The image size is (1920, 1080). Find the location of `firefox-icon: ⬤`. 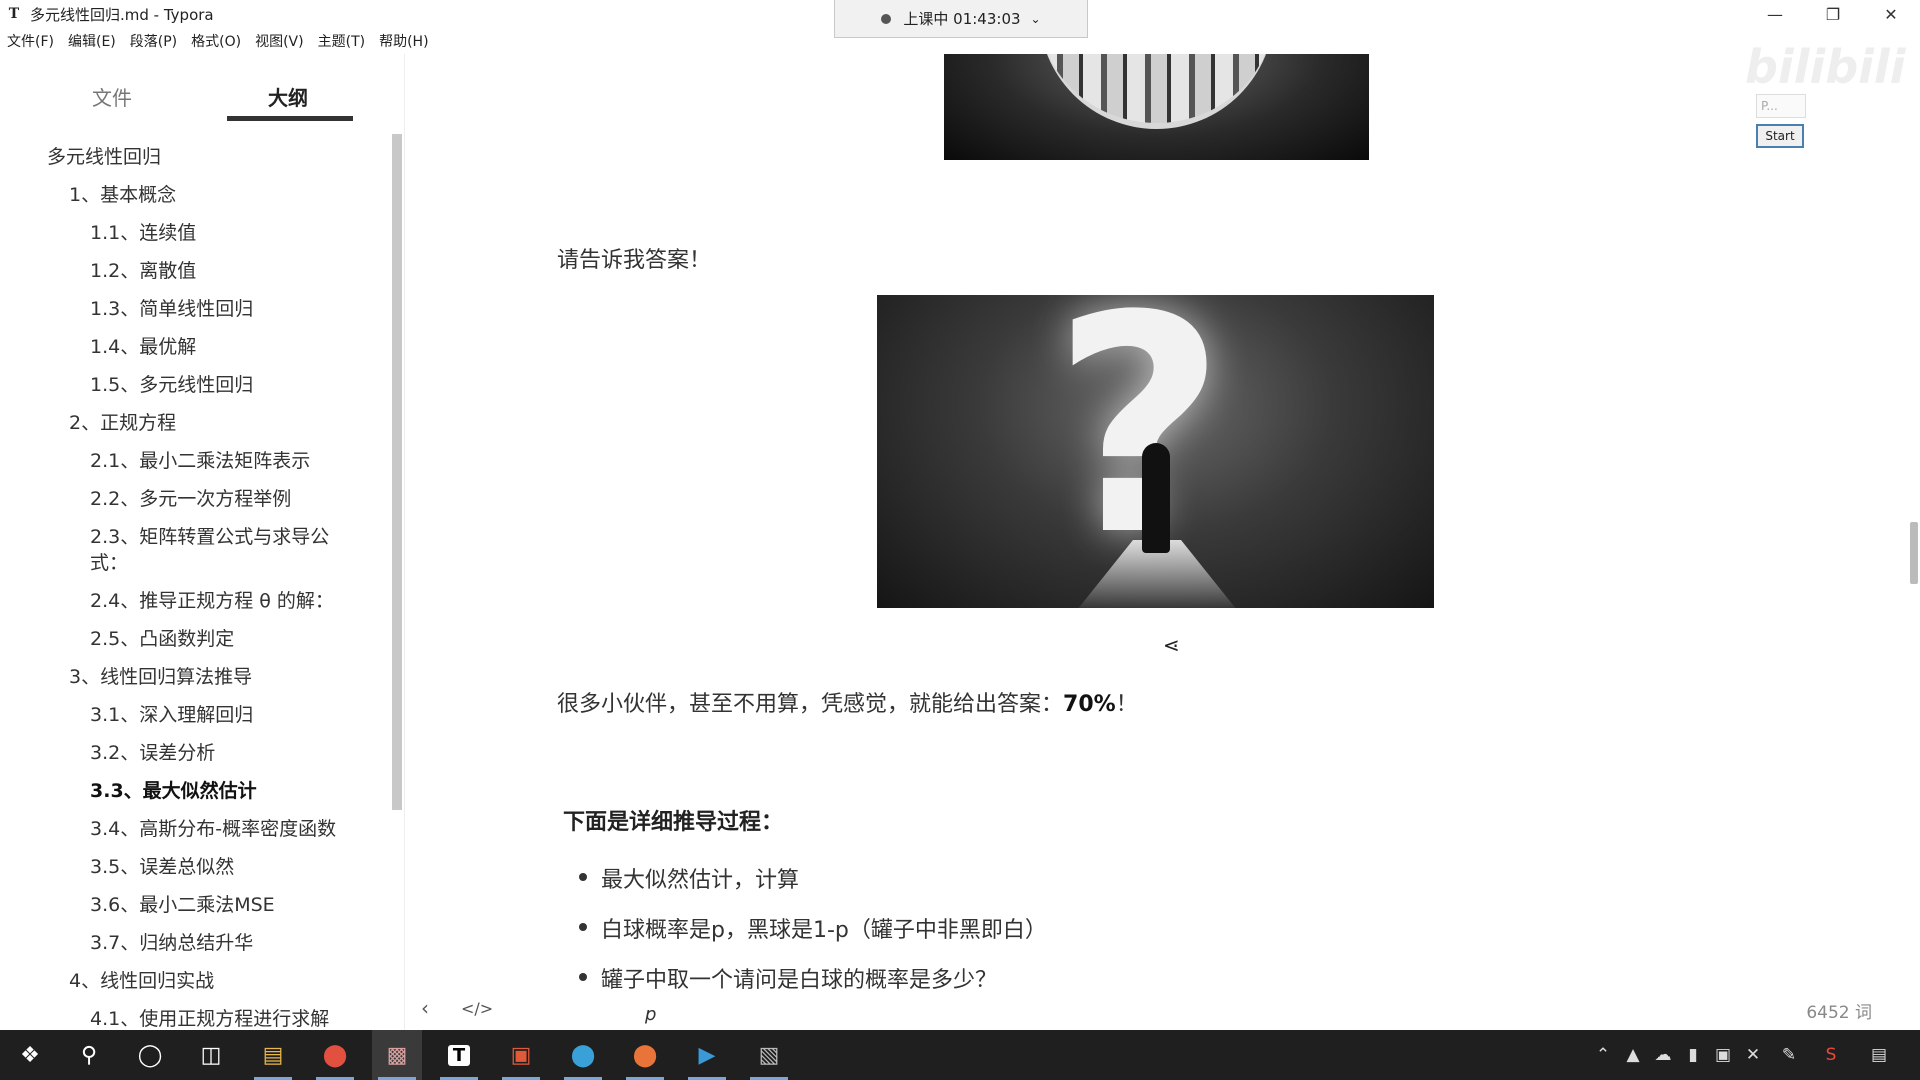

firefox-icon: ⬤ is located at coordinates (645, 1055).